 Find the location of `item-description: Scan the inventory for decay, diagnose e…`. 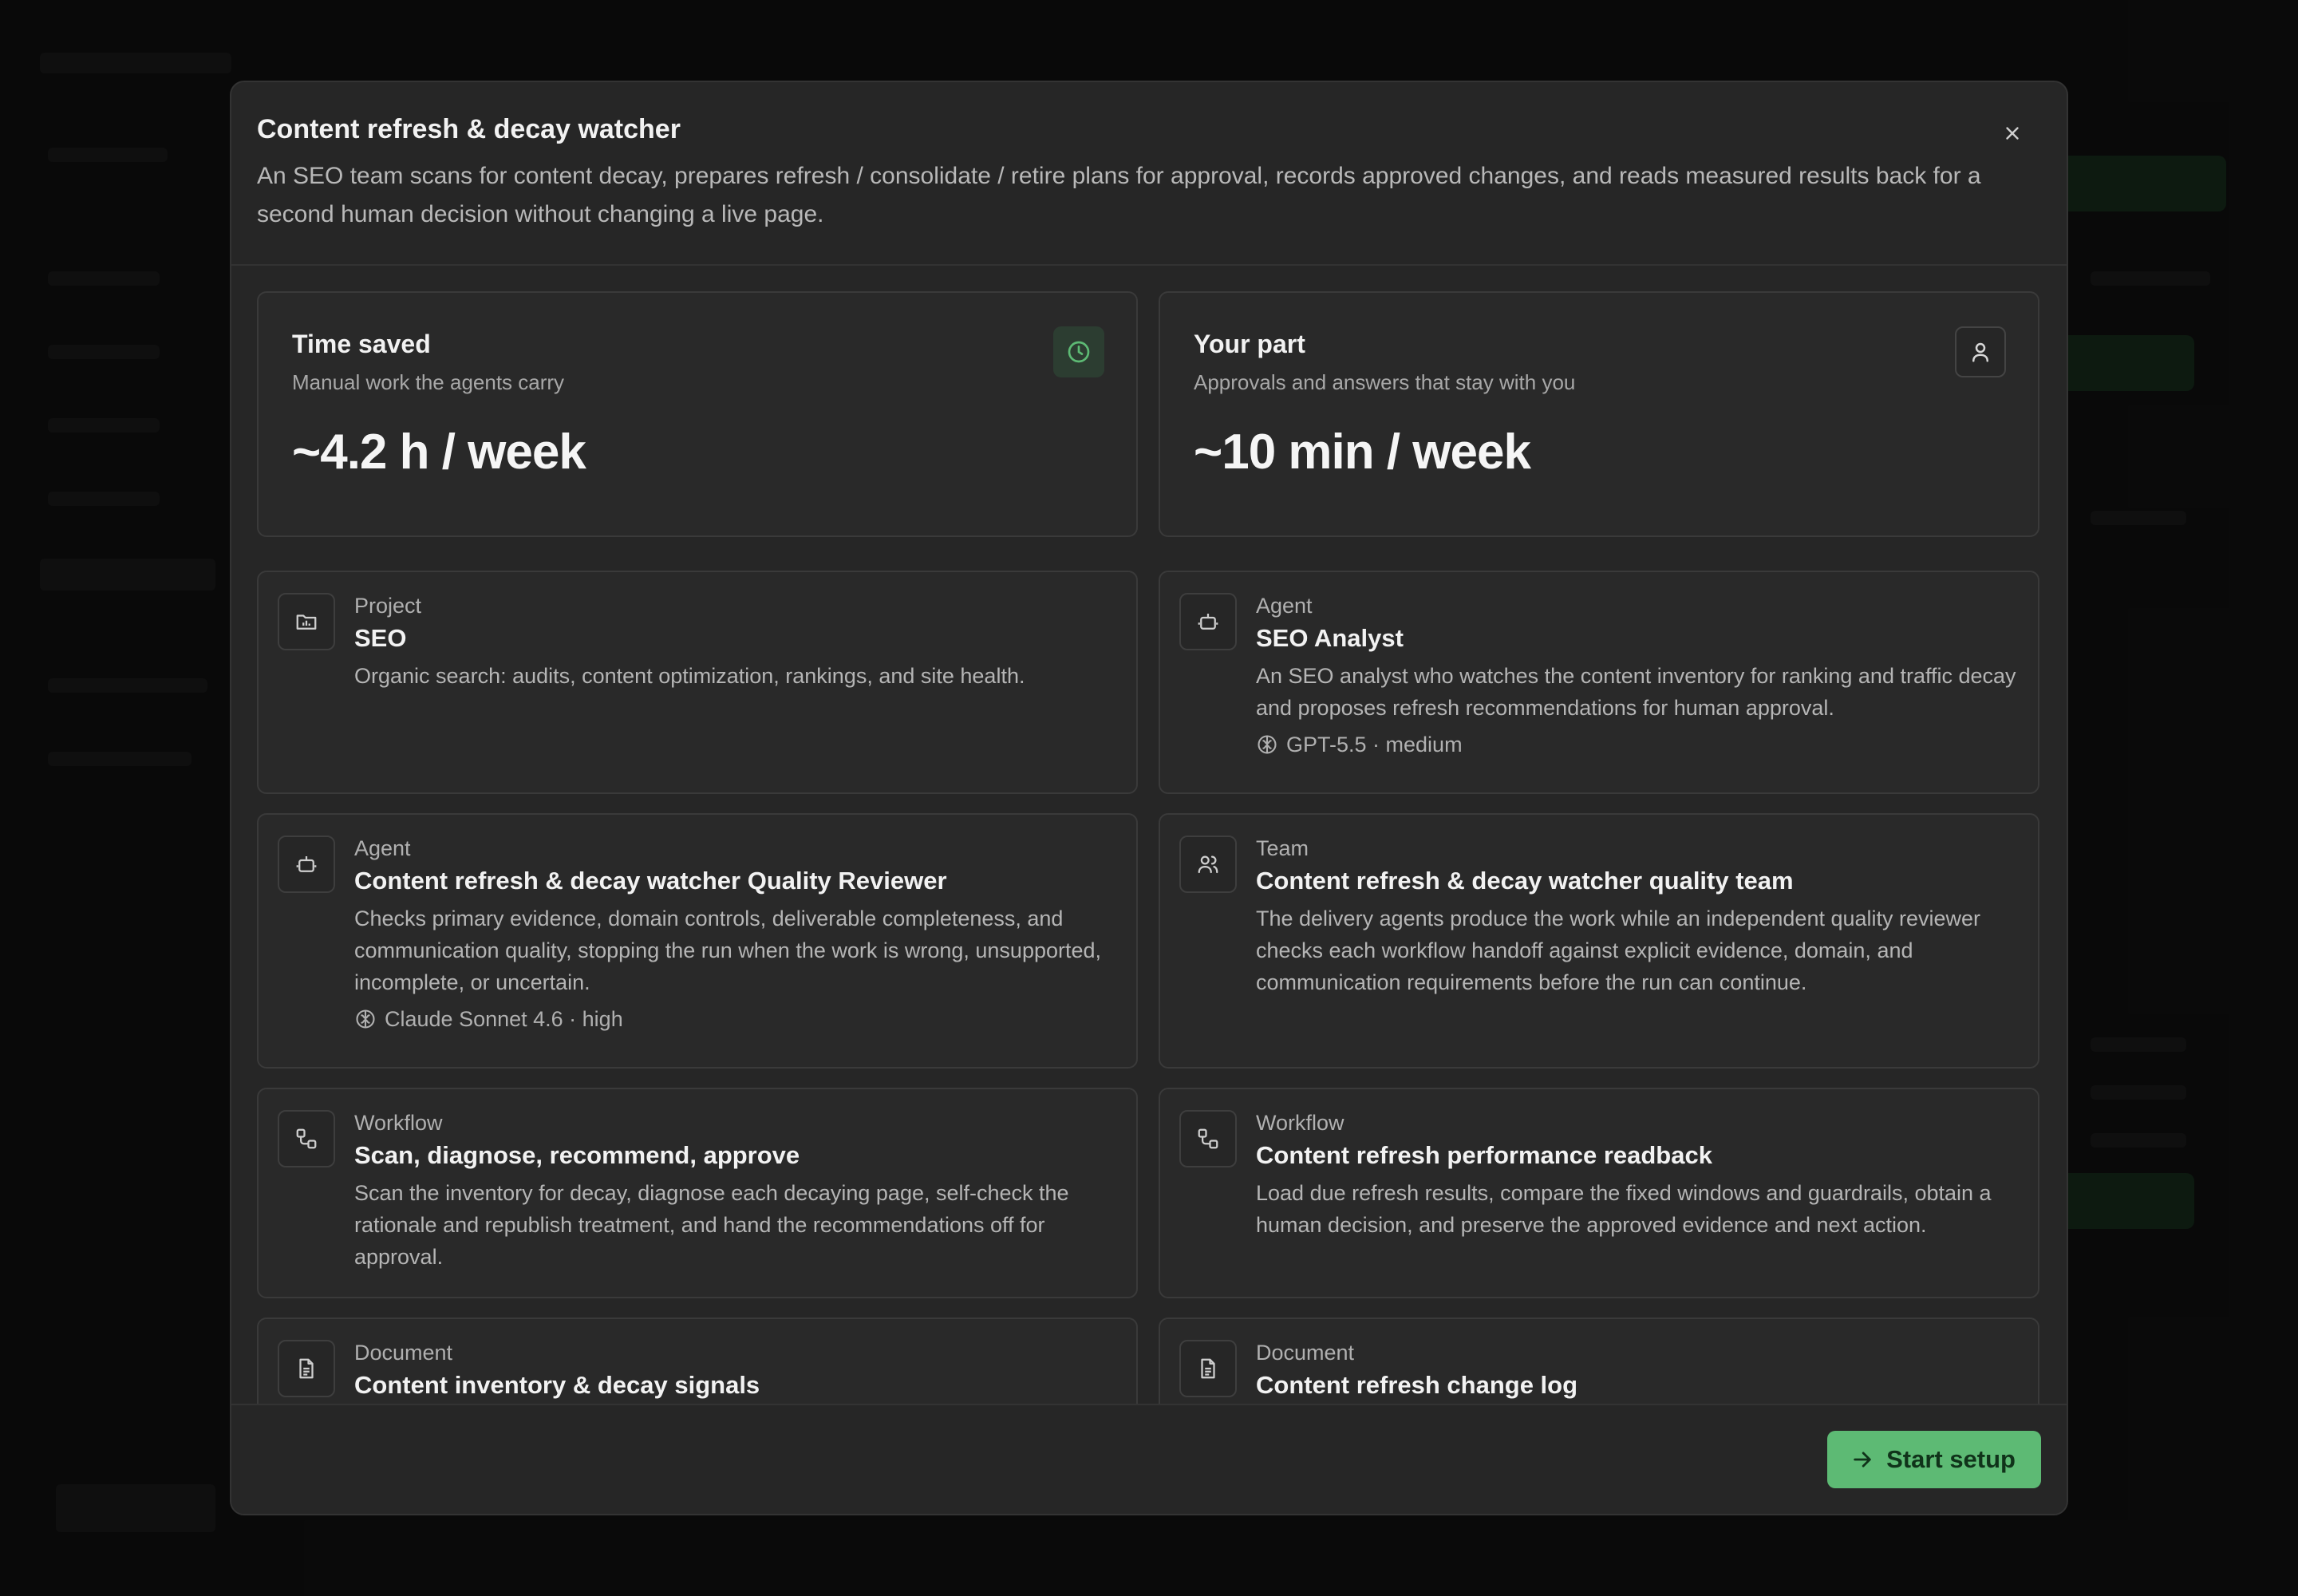

item-description: Scan the inventory for decay, diagnose e… is located at coordinates (712, 1225).